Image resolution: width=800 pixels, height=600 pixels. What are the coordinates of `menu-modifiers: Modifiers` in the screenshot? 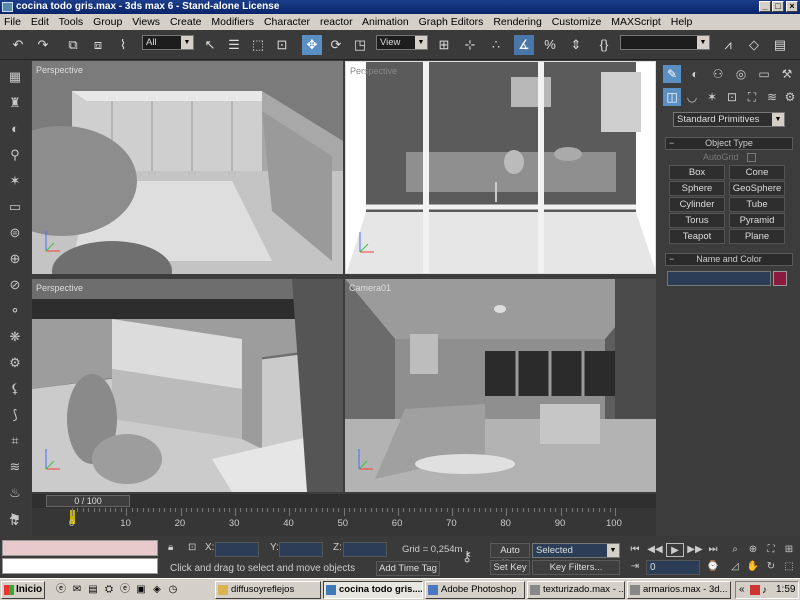 It's located at (232, 22).